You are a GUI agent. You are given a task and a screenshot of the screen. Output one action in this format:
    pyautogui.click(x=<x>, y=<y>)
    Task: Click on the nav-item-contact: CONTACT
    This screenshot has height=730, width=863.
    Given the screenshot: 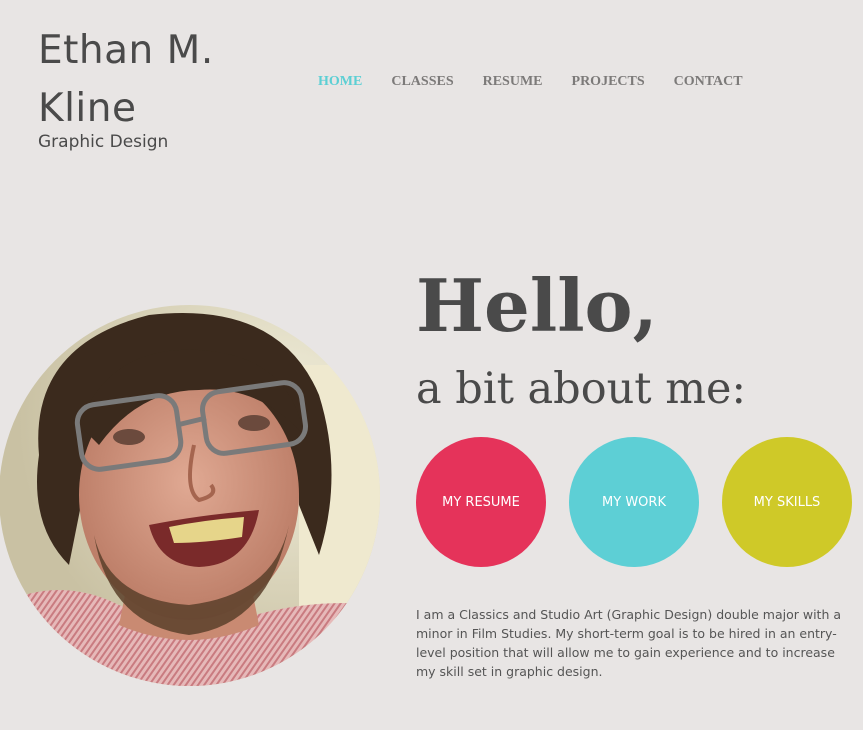 What is the action you would take?
    pyautogui.click(x=708, y=82)
    